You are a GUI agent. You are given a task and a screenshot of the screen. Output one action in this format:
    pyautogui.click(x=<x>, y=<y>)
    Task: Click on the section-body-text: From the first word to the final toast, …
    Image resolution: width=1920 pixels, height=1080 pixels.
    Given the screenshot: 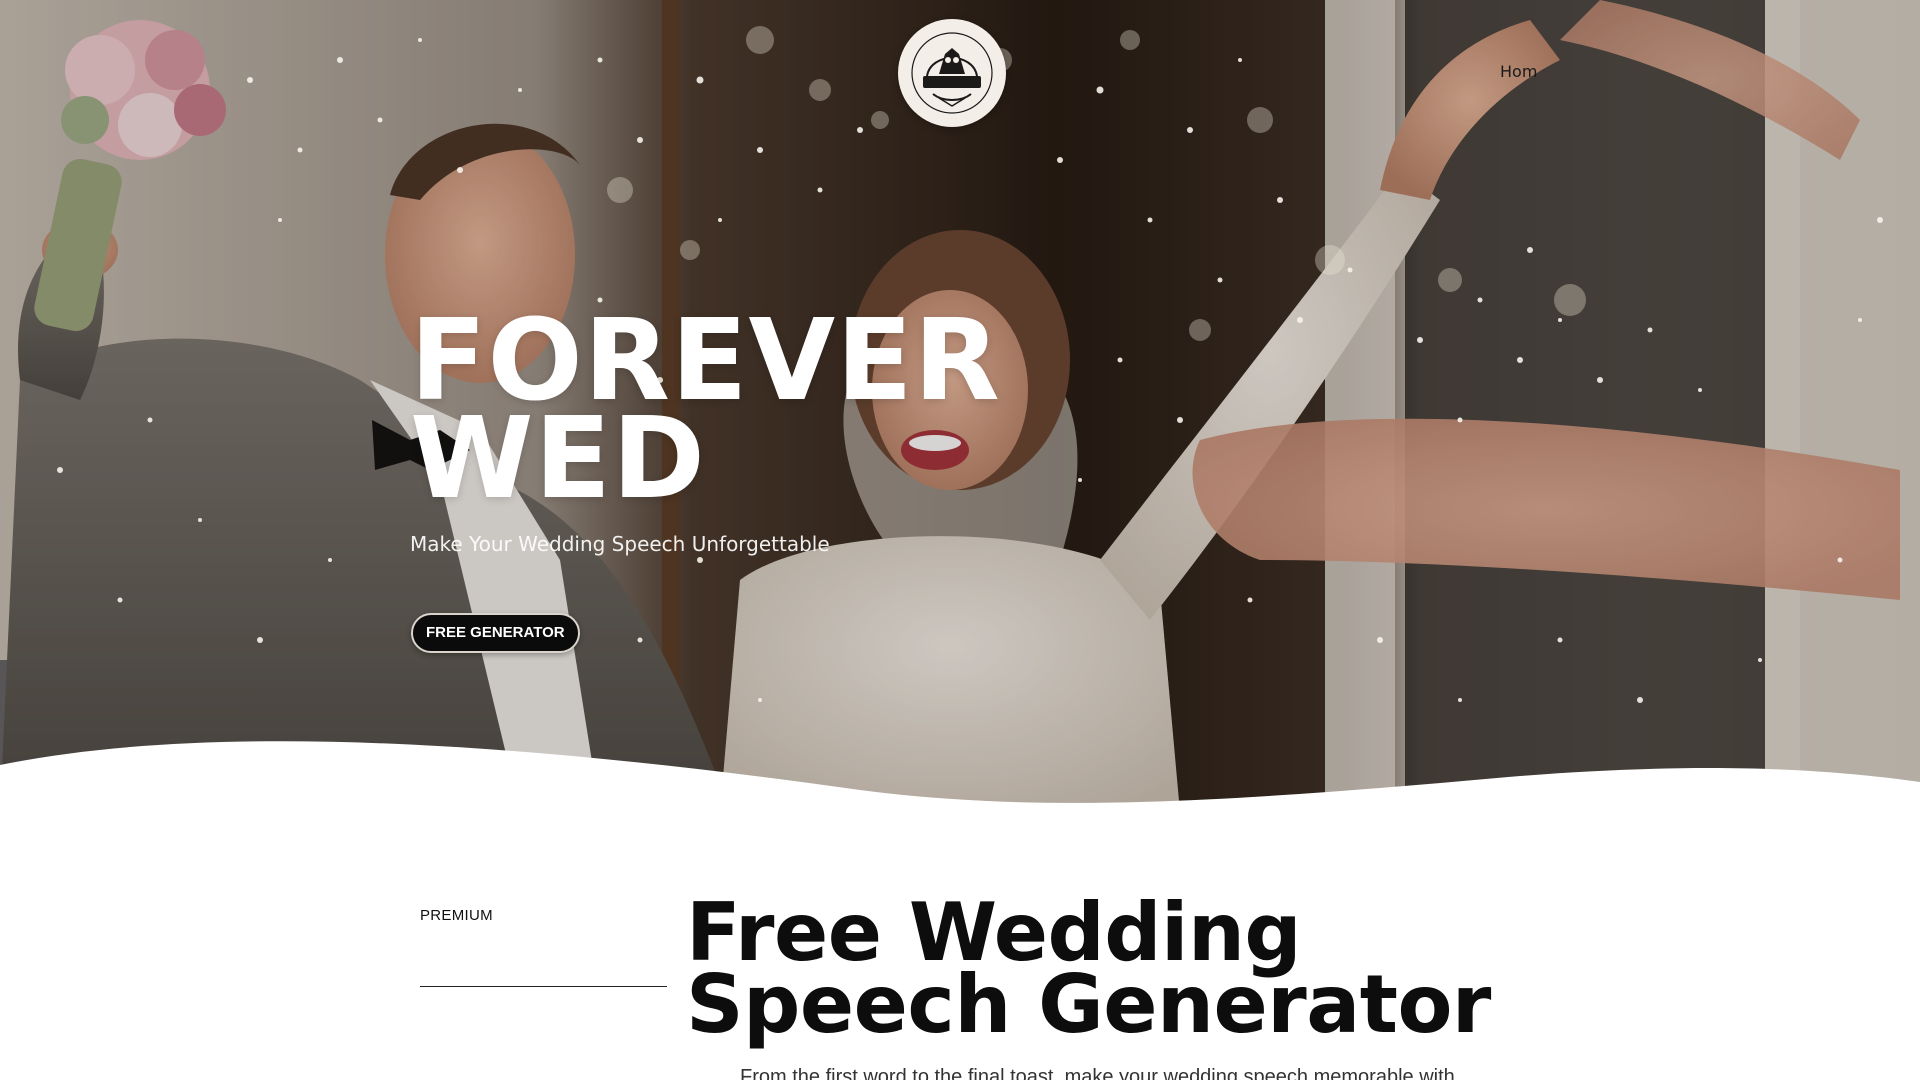 What is the action you would take?
    pyautogui.click(x=1097, y=1073)
    